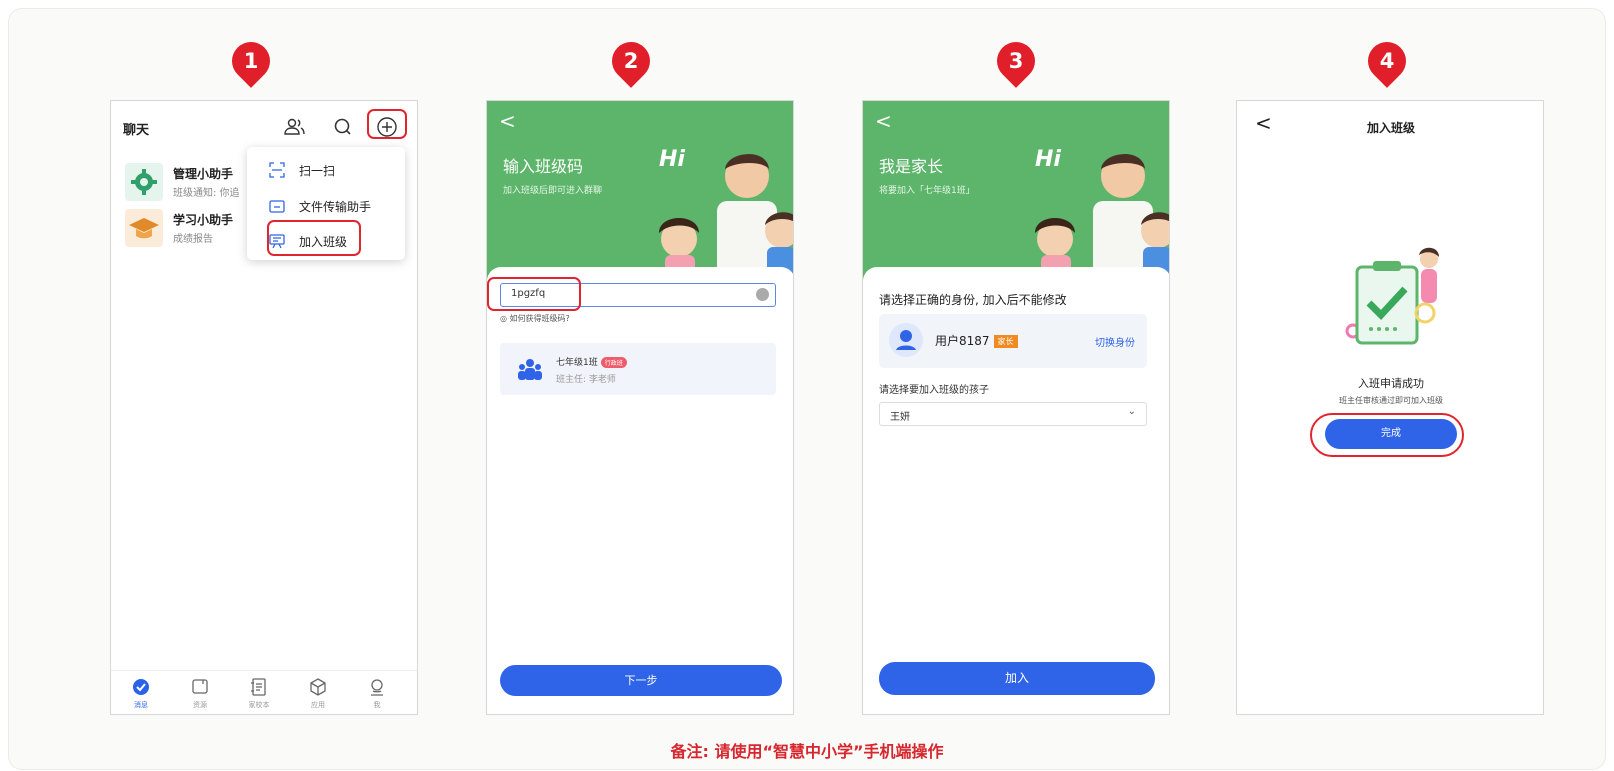  What do you see at coordinates (200, 695) in the screenshot?
I see `tab-resources: 资源` at bounding box center [200, 695].